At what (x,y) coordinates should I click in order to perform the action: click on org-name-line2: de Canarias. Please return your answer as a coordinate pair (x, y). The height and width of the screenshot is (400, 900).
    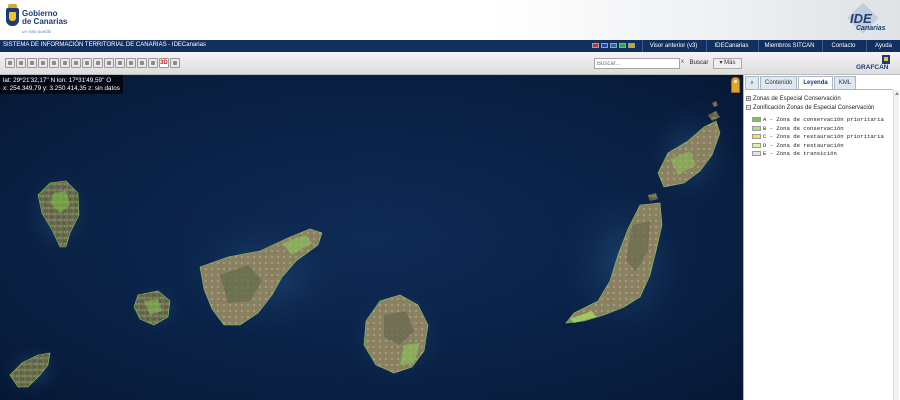
    Looking at the image, I should click on (45, 21).